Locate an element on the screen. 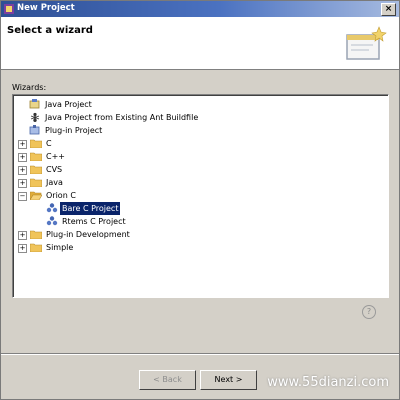  window-title: New Project is located at coordinates (46, 8).